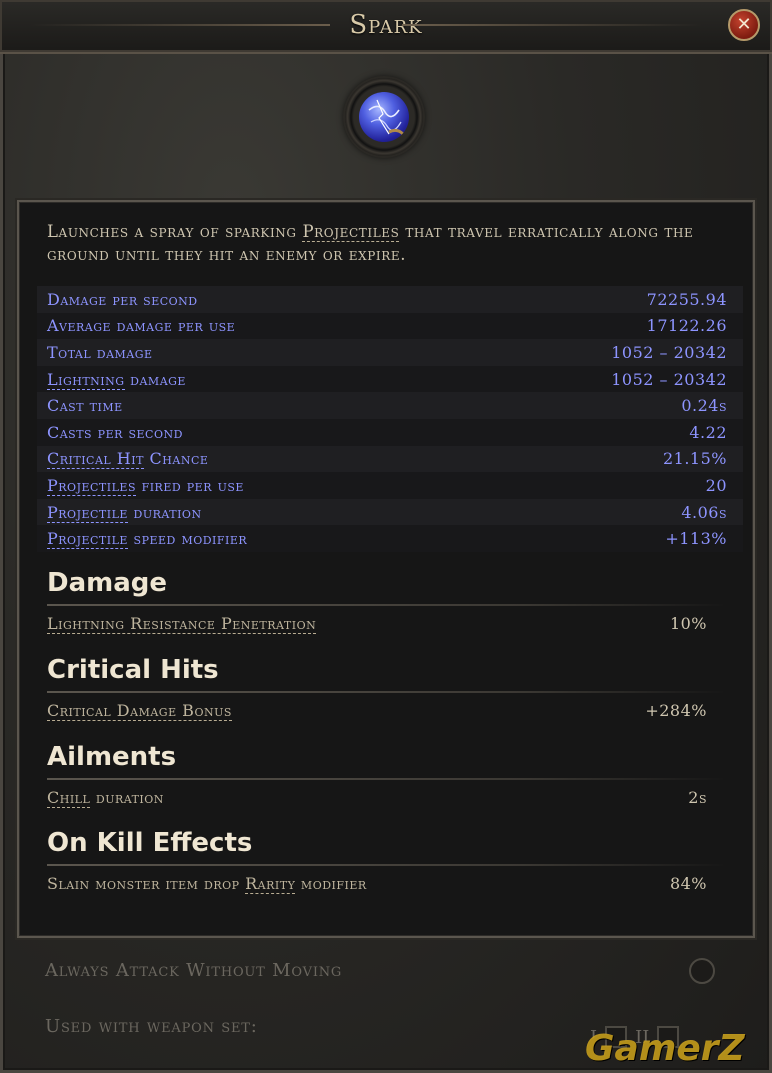  Describe the element at coordinates (696, 539) in the screenshot. I see `stat-value: +113%` at that location.